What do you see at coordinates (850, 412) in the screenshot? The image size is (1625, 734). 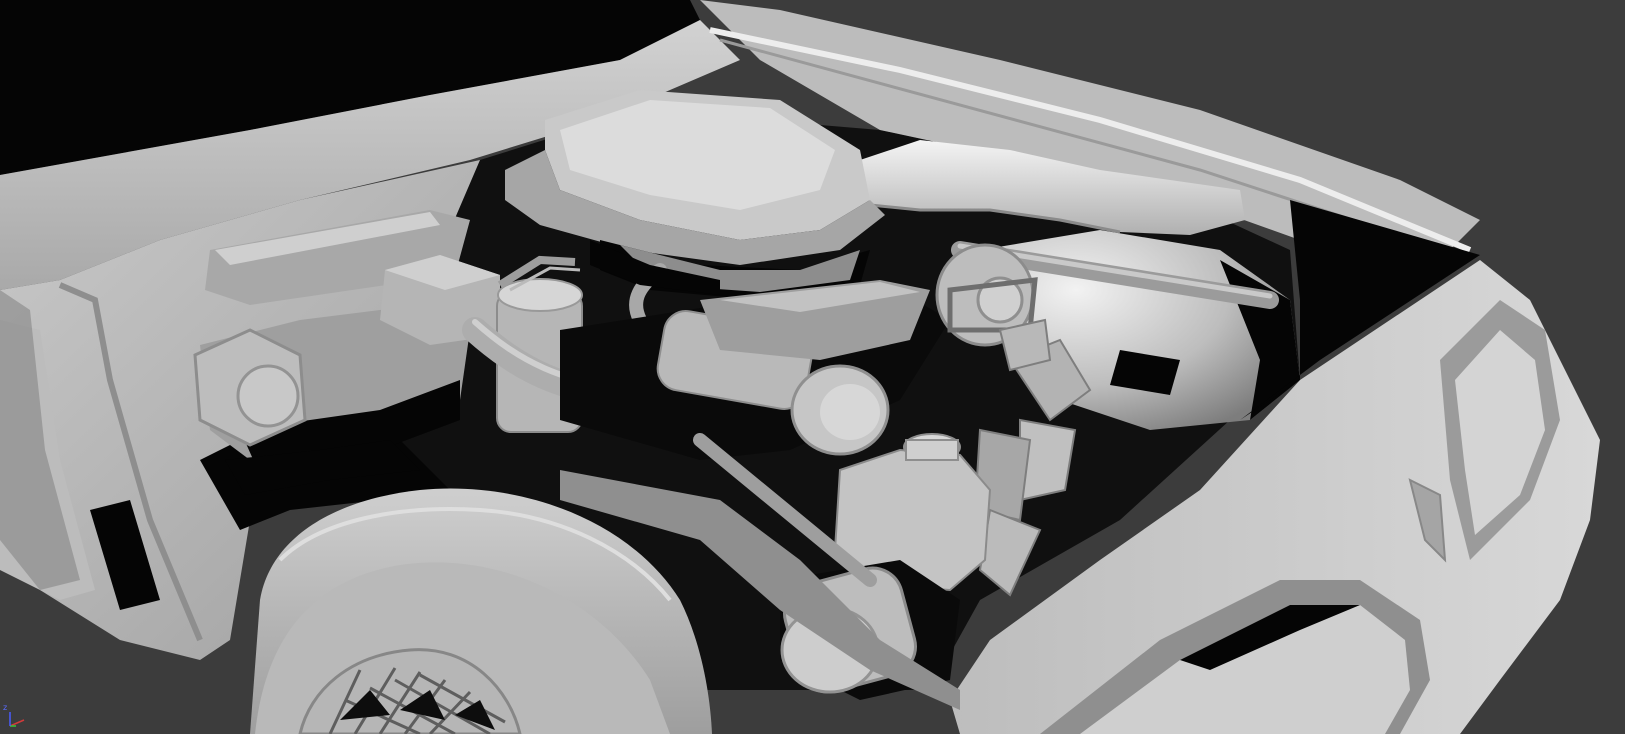 I see `alternator-face-inner` at bounding box center [850, 412].